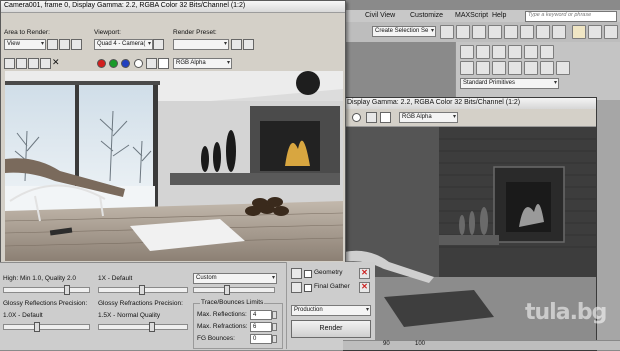  I want to click on quick-render-icon, so click(611, 32).